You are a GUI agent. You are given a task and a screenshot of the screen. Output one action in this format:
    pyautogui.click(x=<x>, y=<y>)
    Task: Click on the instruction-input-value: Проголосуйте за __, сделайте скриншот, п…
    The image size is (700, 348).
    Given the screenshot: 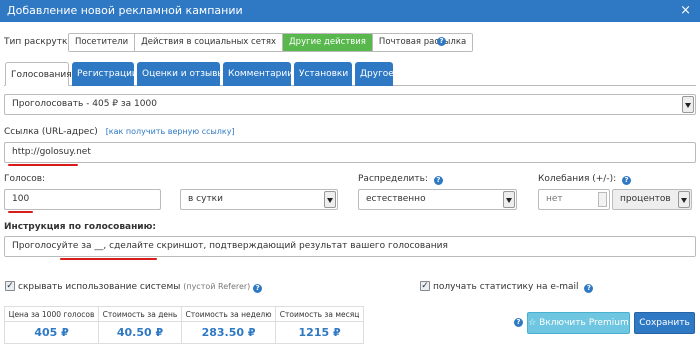 What is the action you would take?
    pyautogui.click(x=230, y=246)
    